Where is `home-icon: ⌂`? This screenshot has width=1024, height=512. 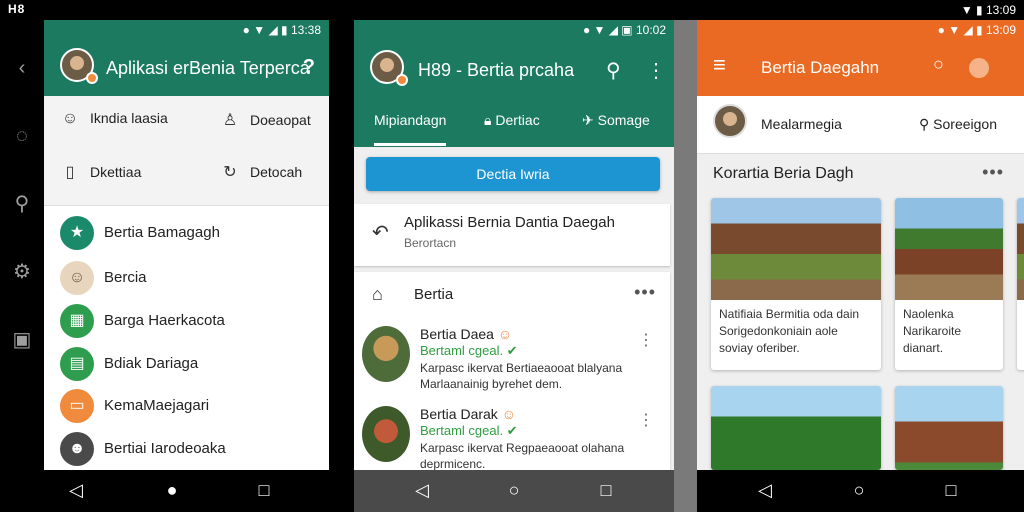
home-icon: ⌂ is located at coordinates (377, 294).